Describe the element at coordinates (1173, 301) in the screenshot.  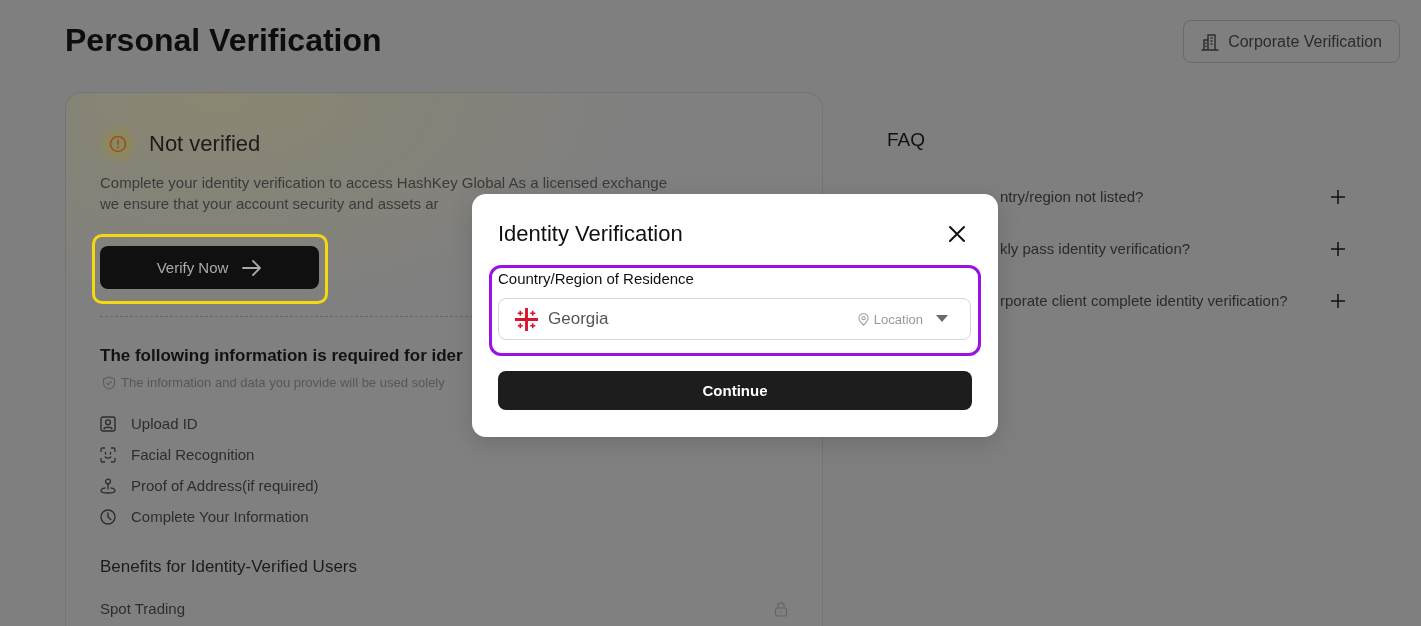
I see `faq-question: rporate client complete identity verification?` at that location.